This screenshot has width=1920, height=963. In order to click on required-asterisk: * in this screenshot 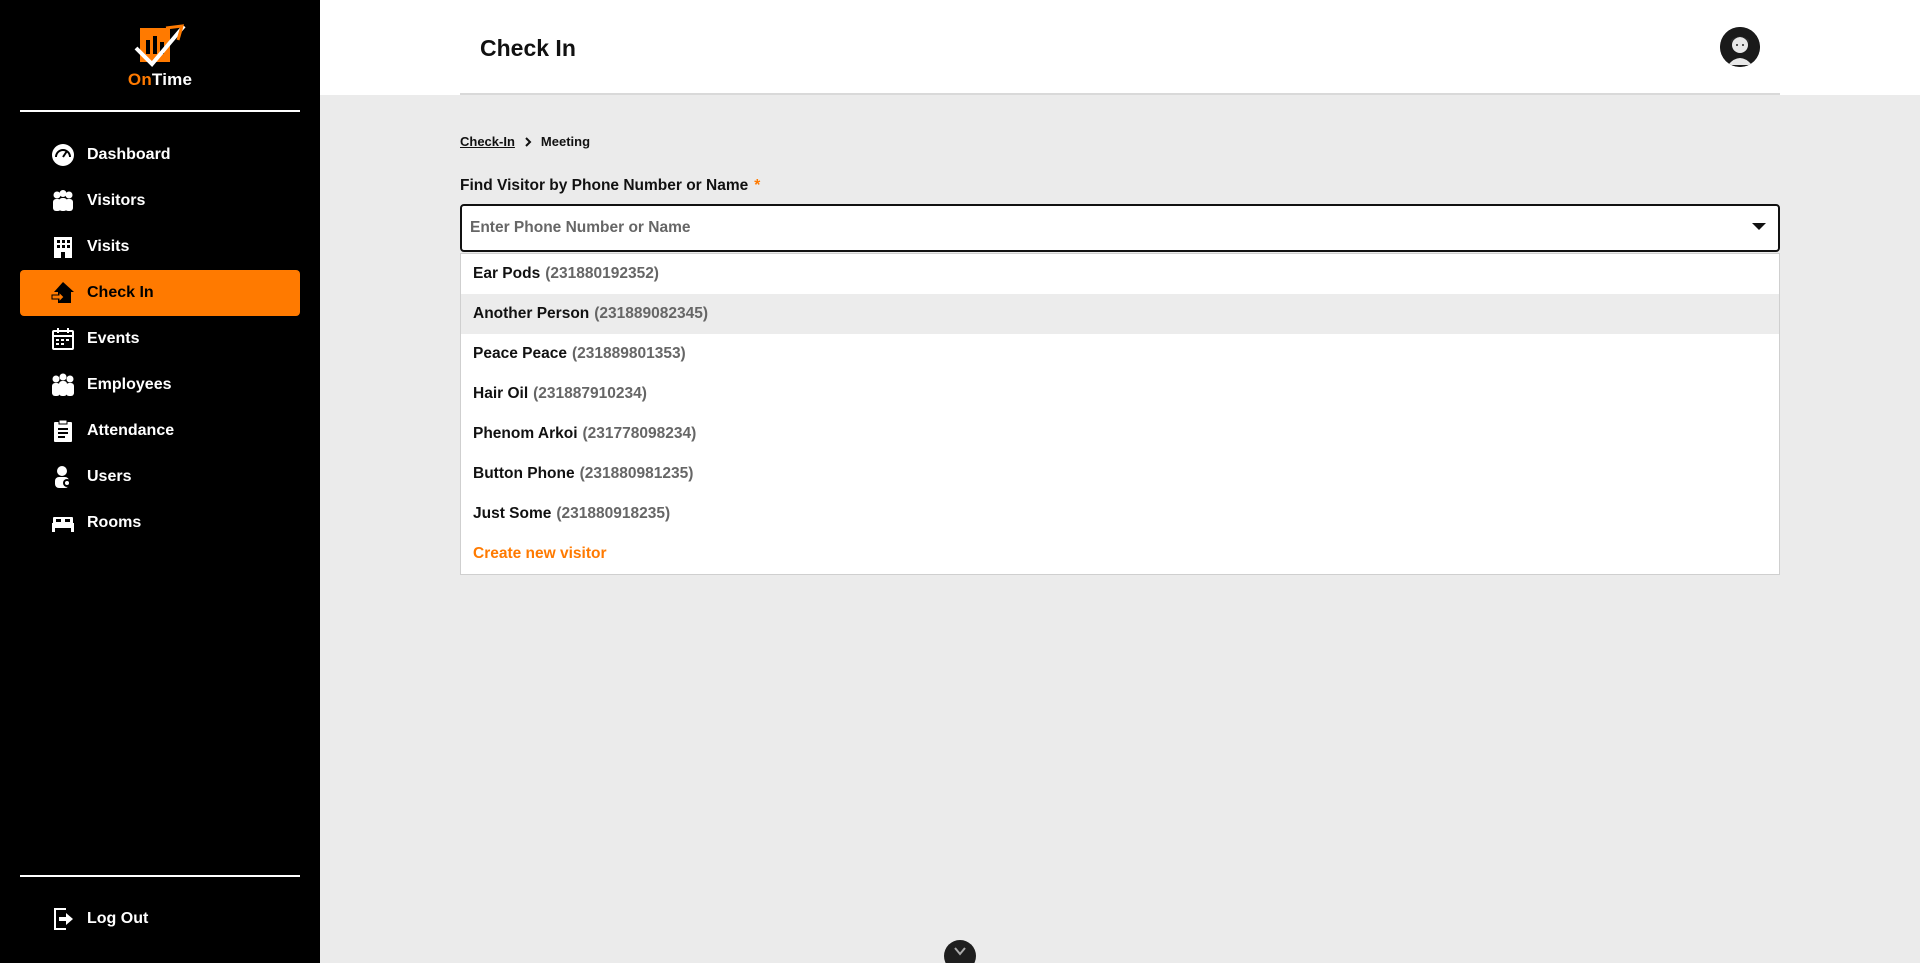, I will do `click(757, 185)`.